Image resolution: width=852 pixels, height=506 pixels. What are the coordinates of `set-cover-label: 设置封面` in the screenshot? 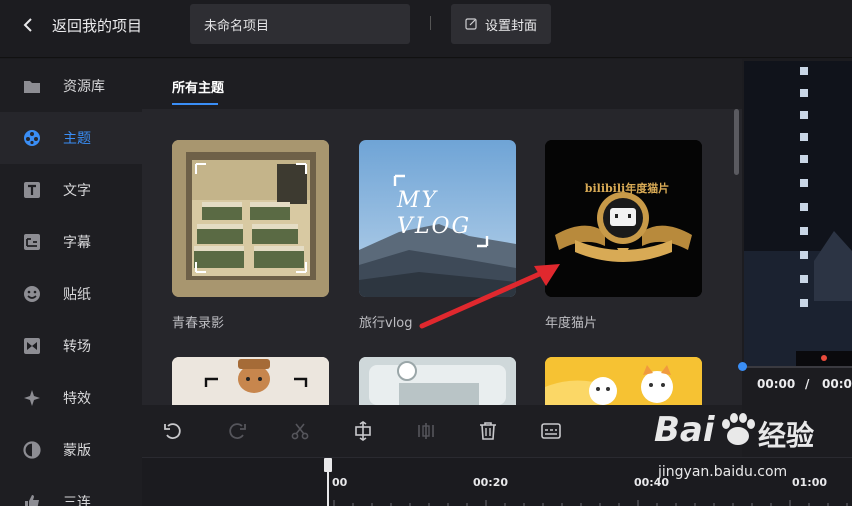 It's located at (510, 26).